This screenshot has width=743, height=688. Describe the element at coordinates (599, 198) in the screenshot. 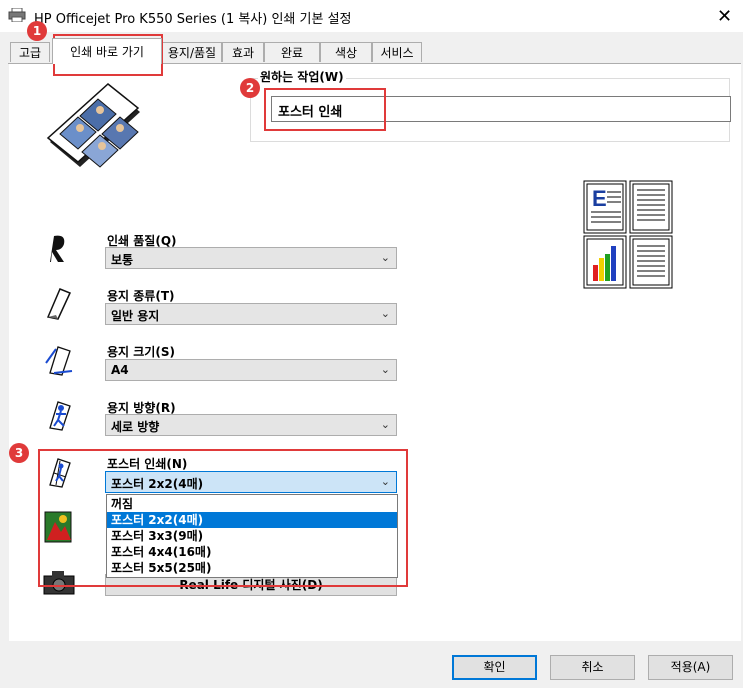

I see `svg-text: E` at that location.